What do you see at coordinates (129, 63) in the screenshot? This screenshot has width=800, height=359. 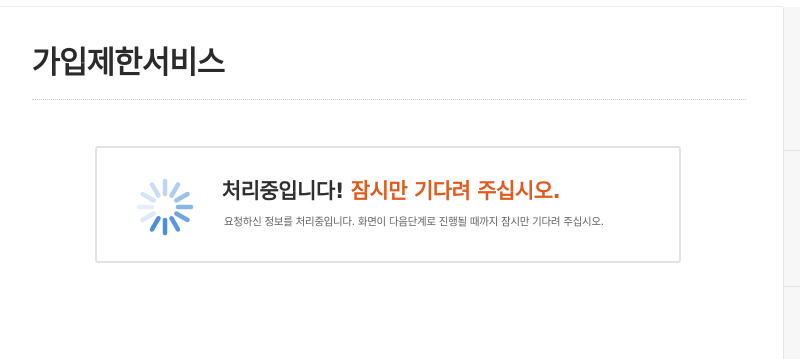 I see `page-title: 가입제한서비스` at bounding box center [129, 63].